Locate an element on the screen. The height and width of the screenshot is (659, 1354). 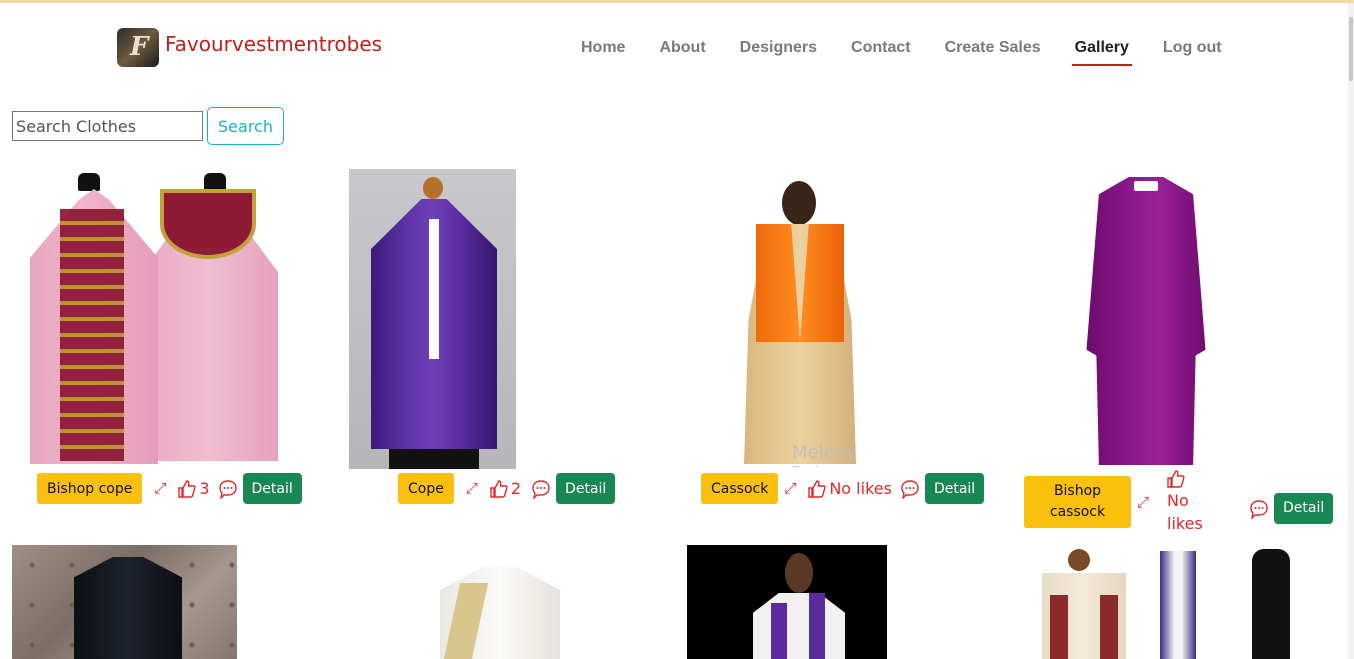
product-actions: Bishop cassock ⤢ No likes Detail is located at coordinates (1181, 502).